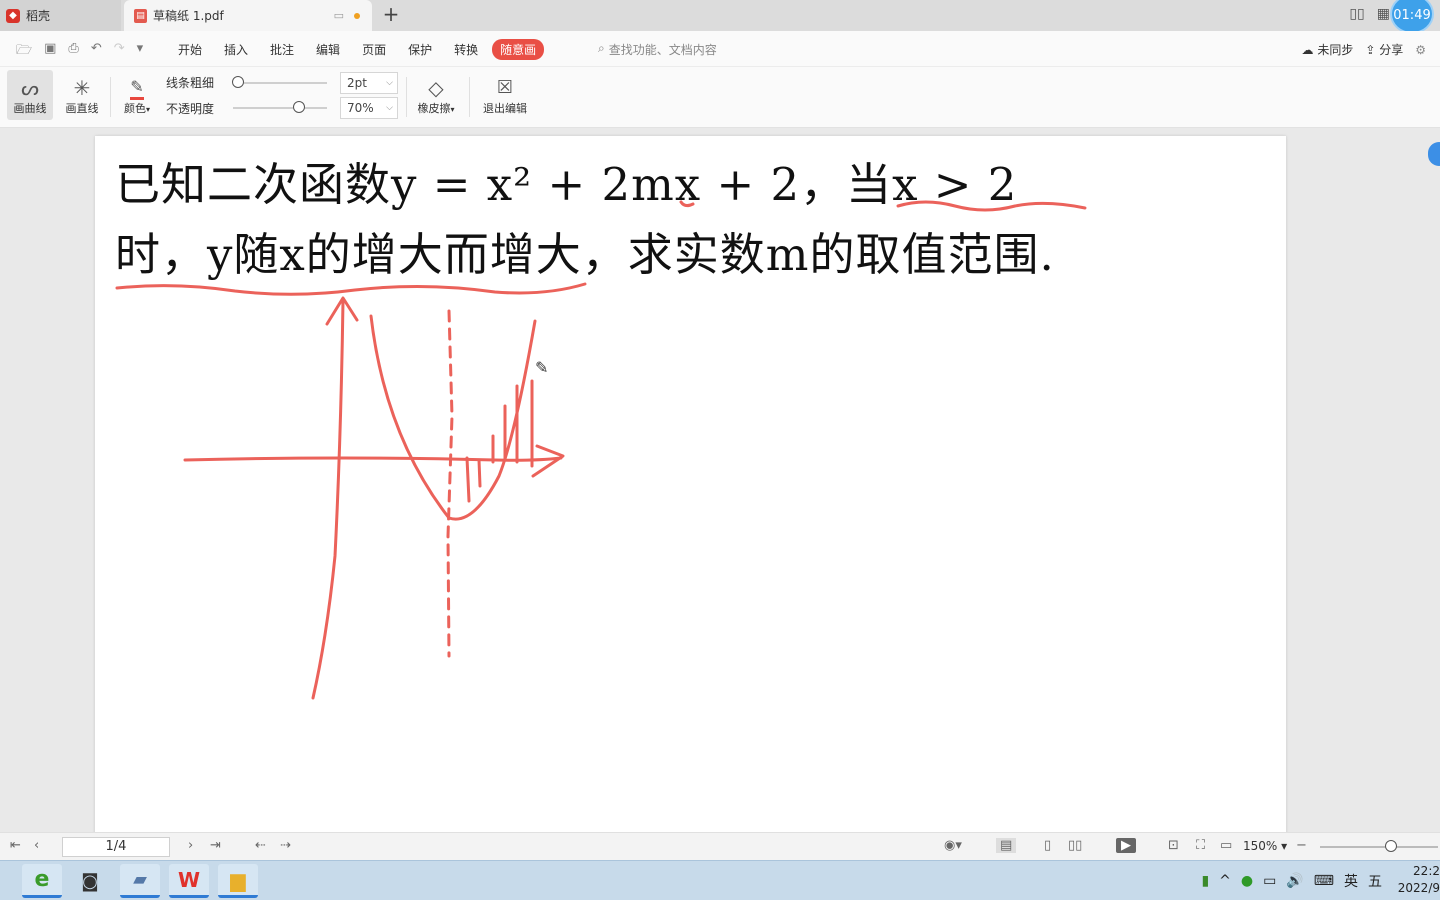 Image resolution: width=1440 pixels, height=900 pixels. I want to click on security-icon: ●, so click(1247, 881).